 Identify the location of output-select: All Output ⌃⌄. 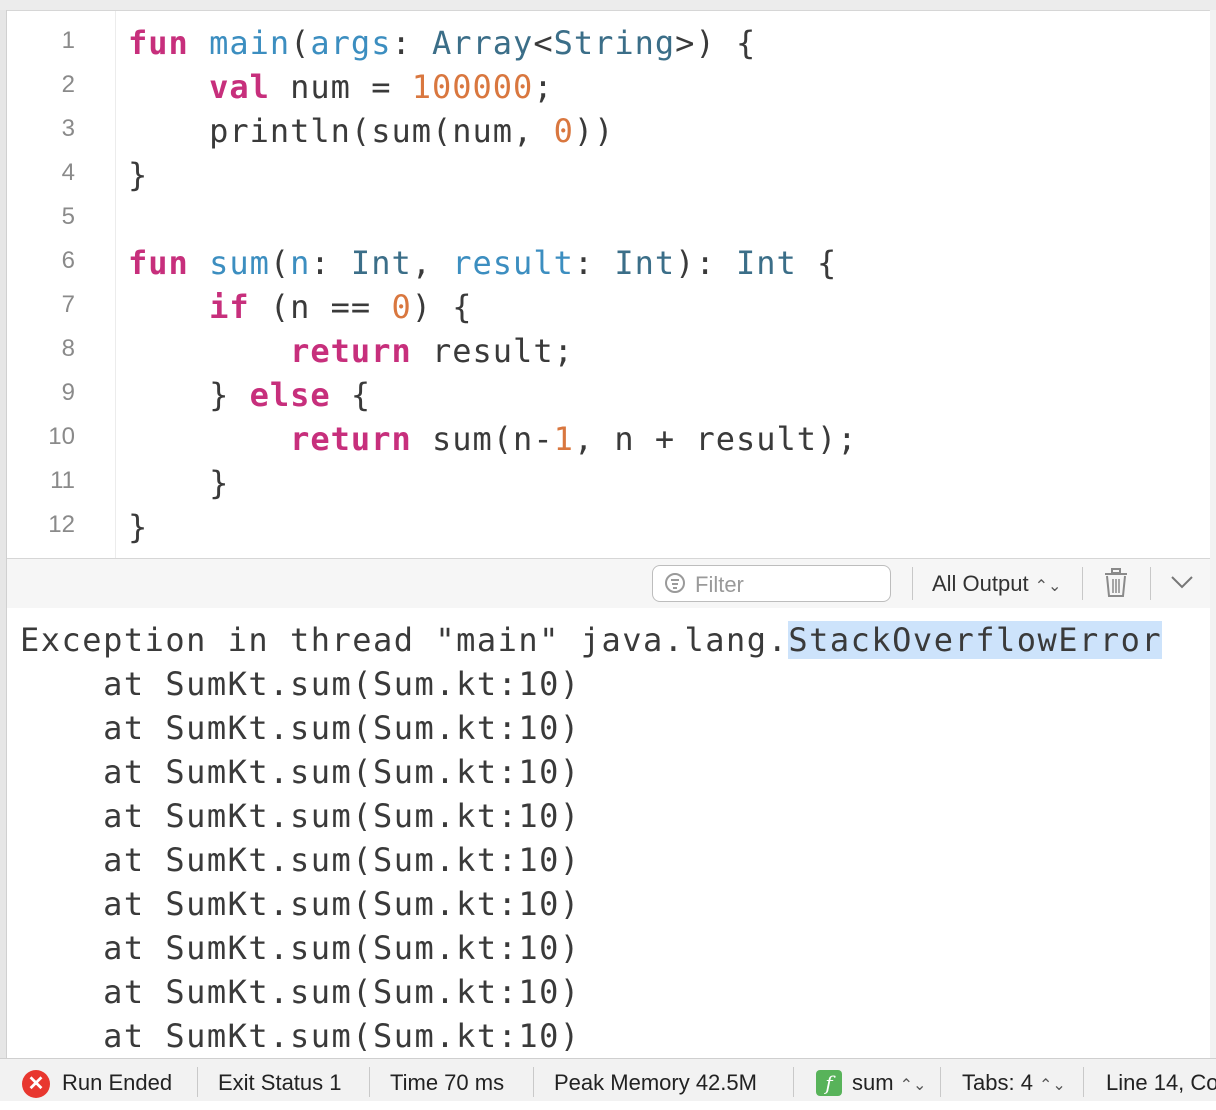
(996, 584).